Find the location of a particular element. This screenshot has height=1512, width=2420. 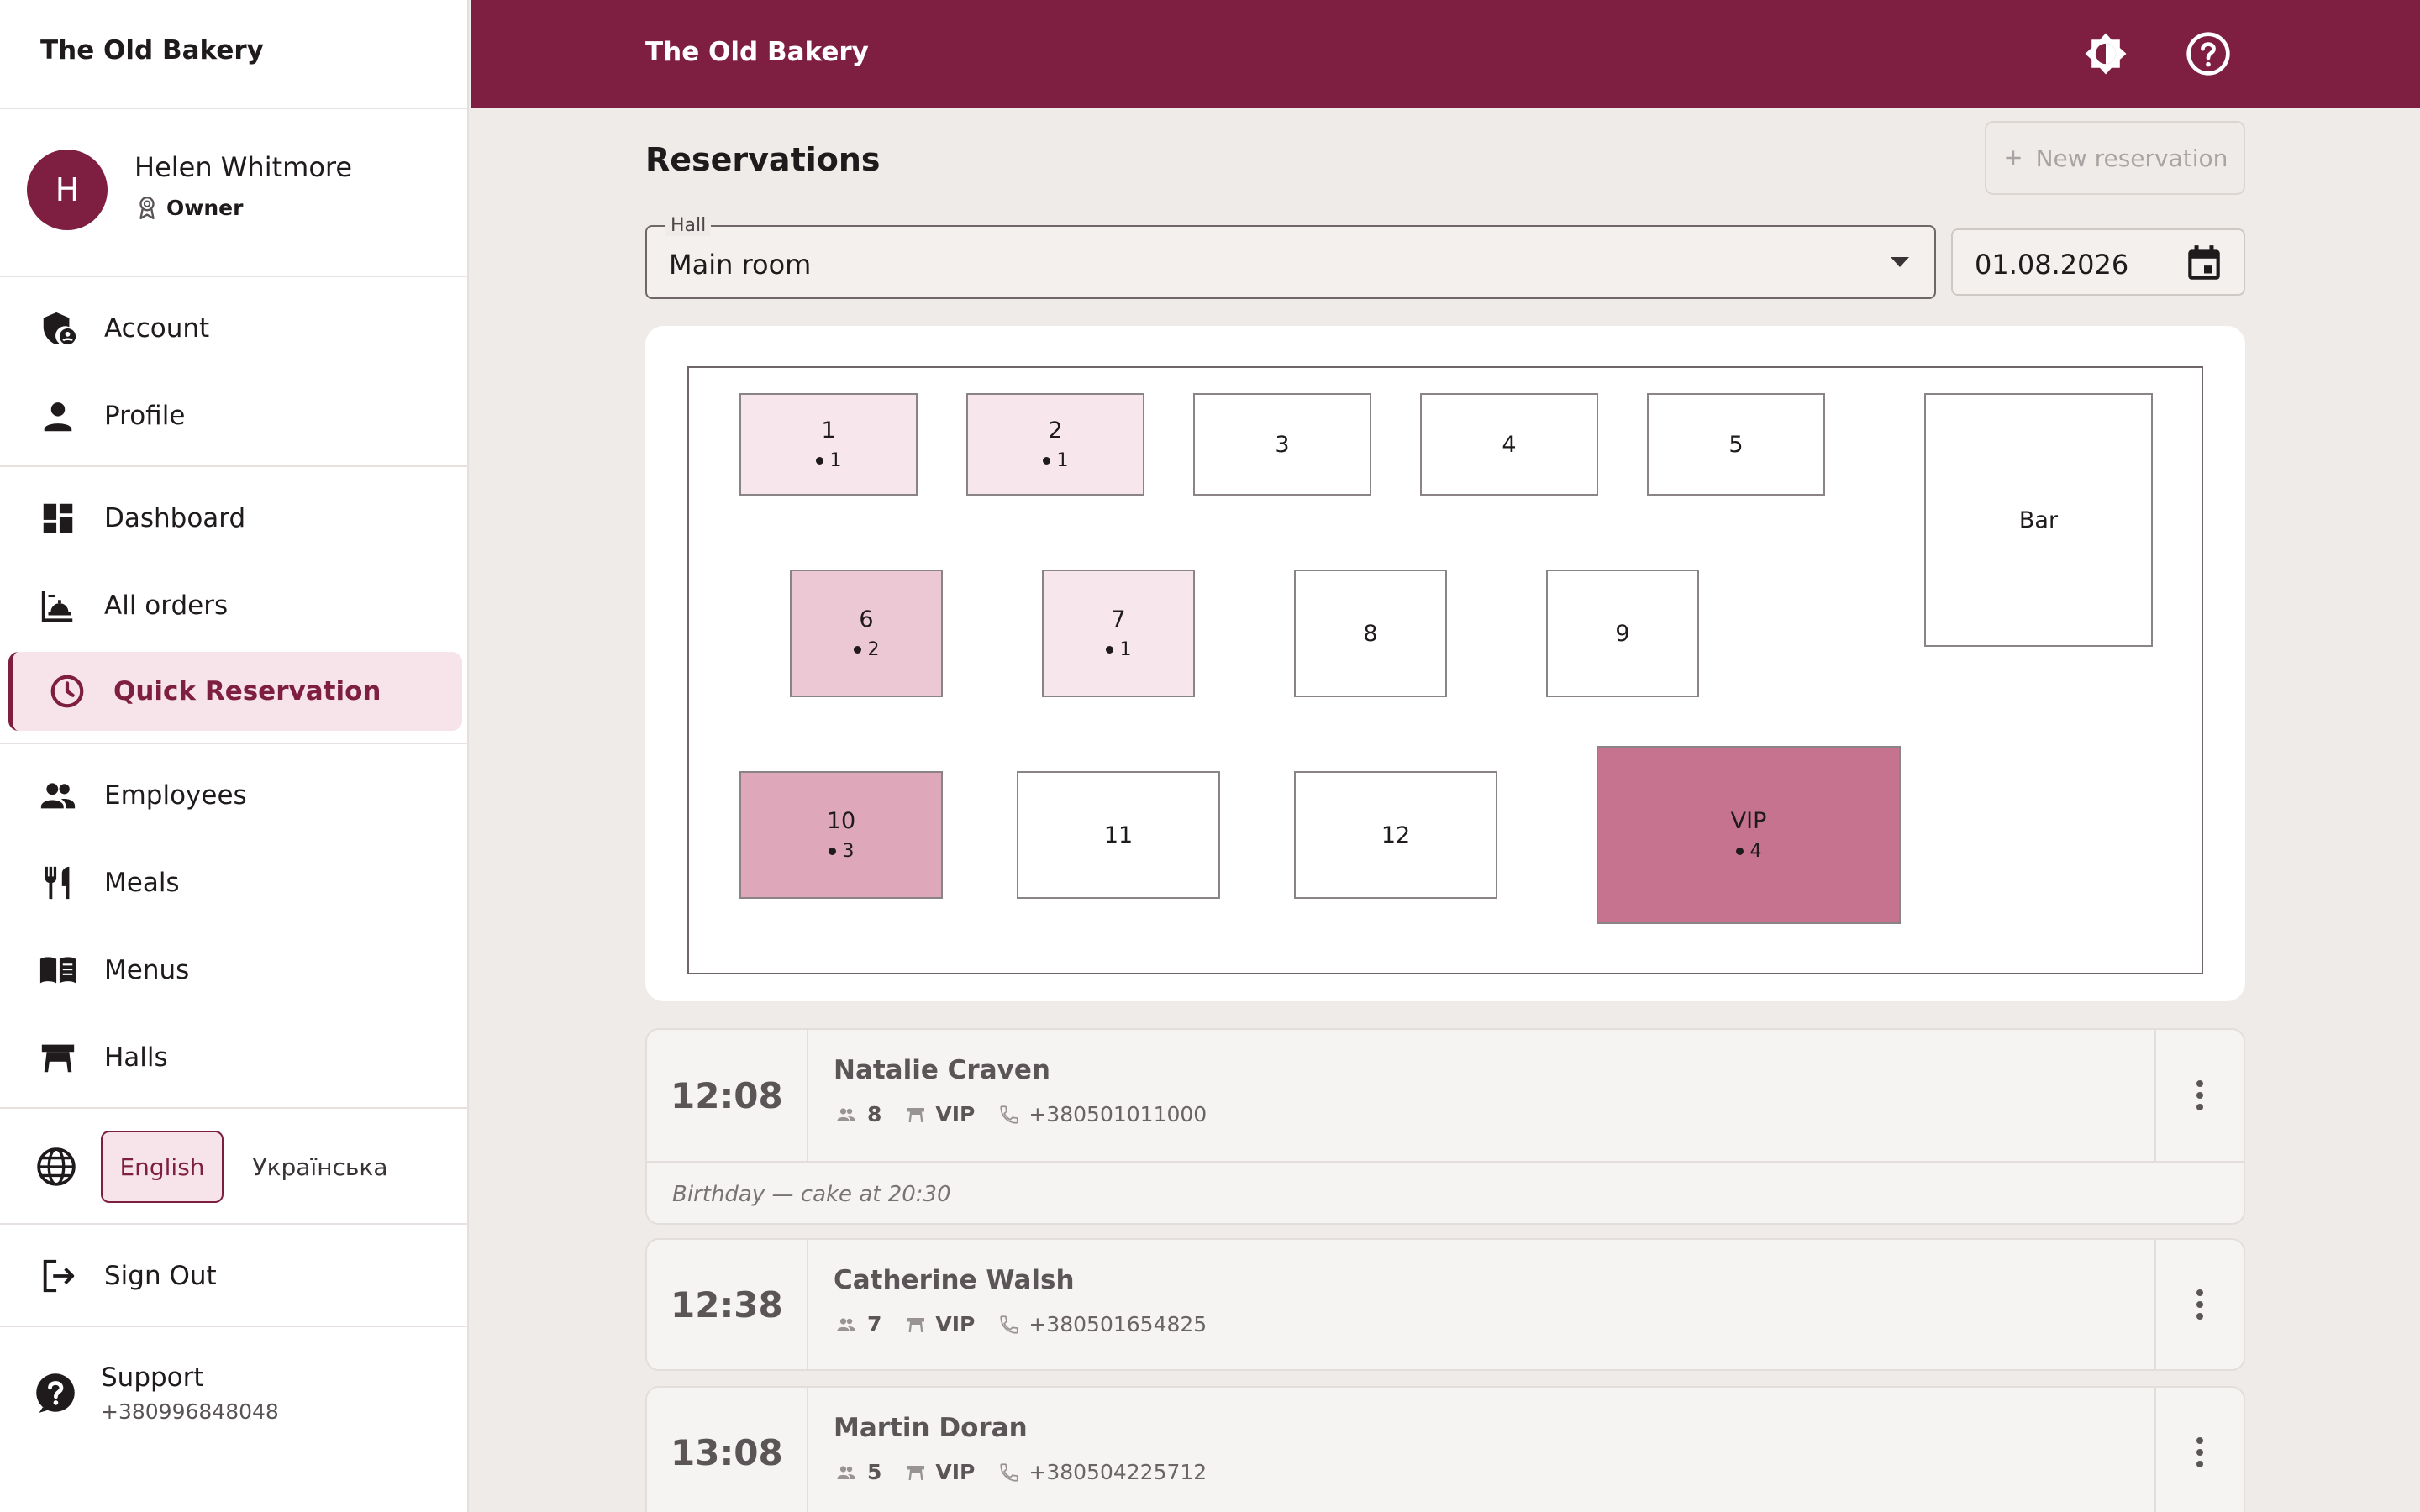

table-label: 9 is located at coordinates (1622, 633).